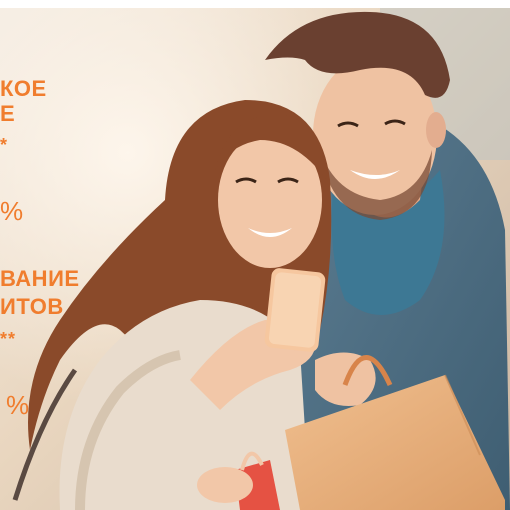  I want to click on ad-percent-1: %, so click(12, 211).